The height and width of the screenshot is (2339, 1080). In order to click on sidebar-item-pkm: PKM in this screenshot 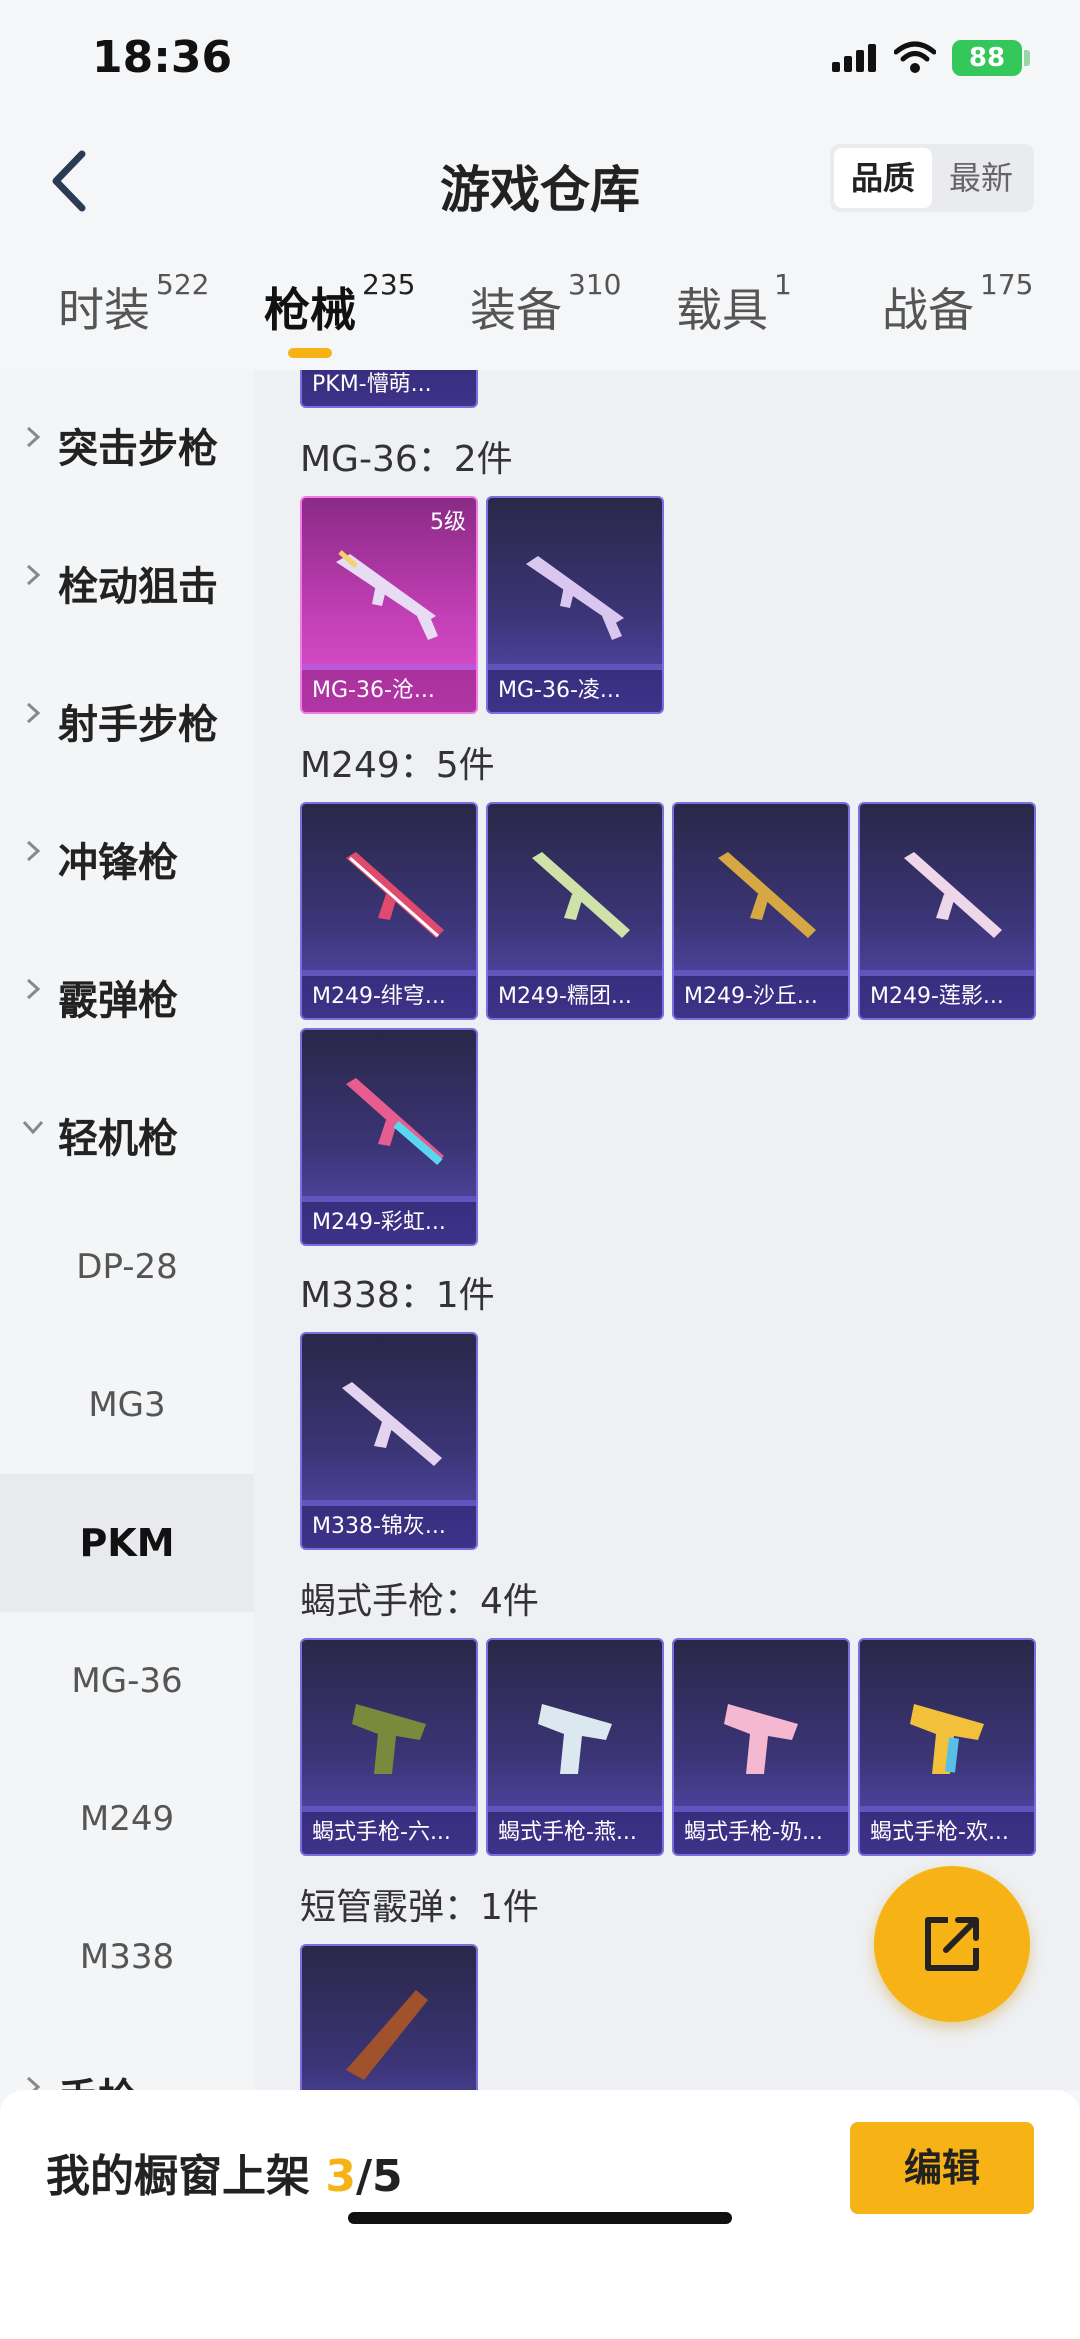, I will do `click(127, 1543)`.